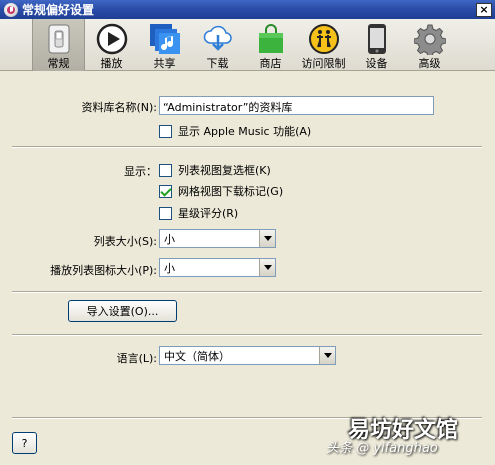 The height and width of the screenshot is (465, 495). I want to click on language-value: 中文（简体）, so click(197, 356).